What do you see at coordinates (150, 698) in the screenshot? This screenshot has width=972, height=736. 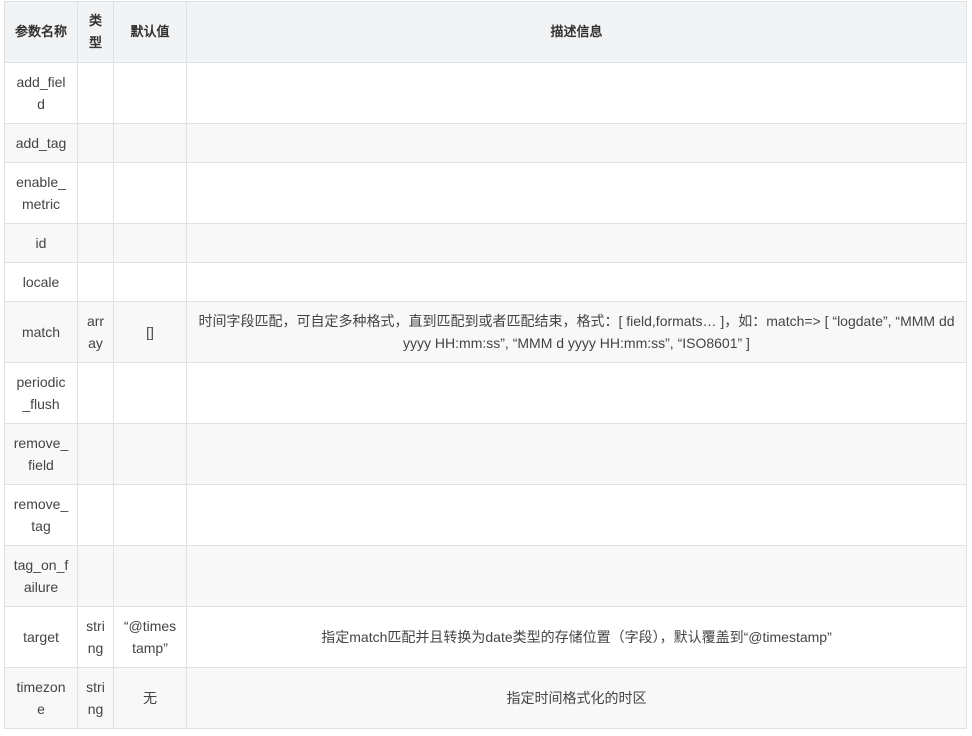 I see `cell-default: 无` at bounding box center [150, 698].